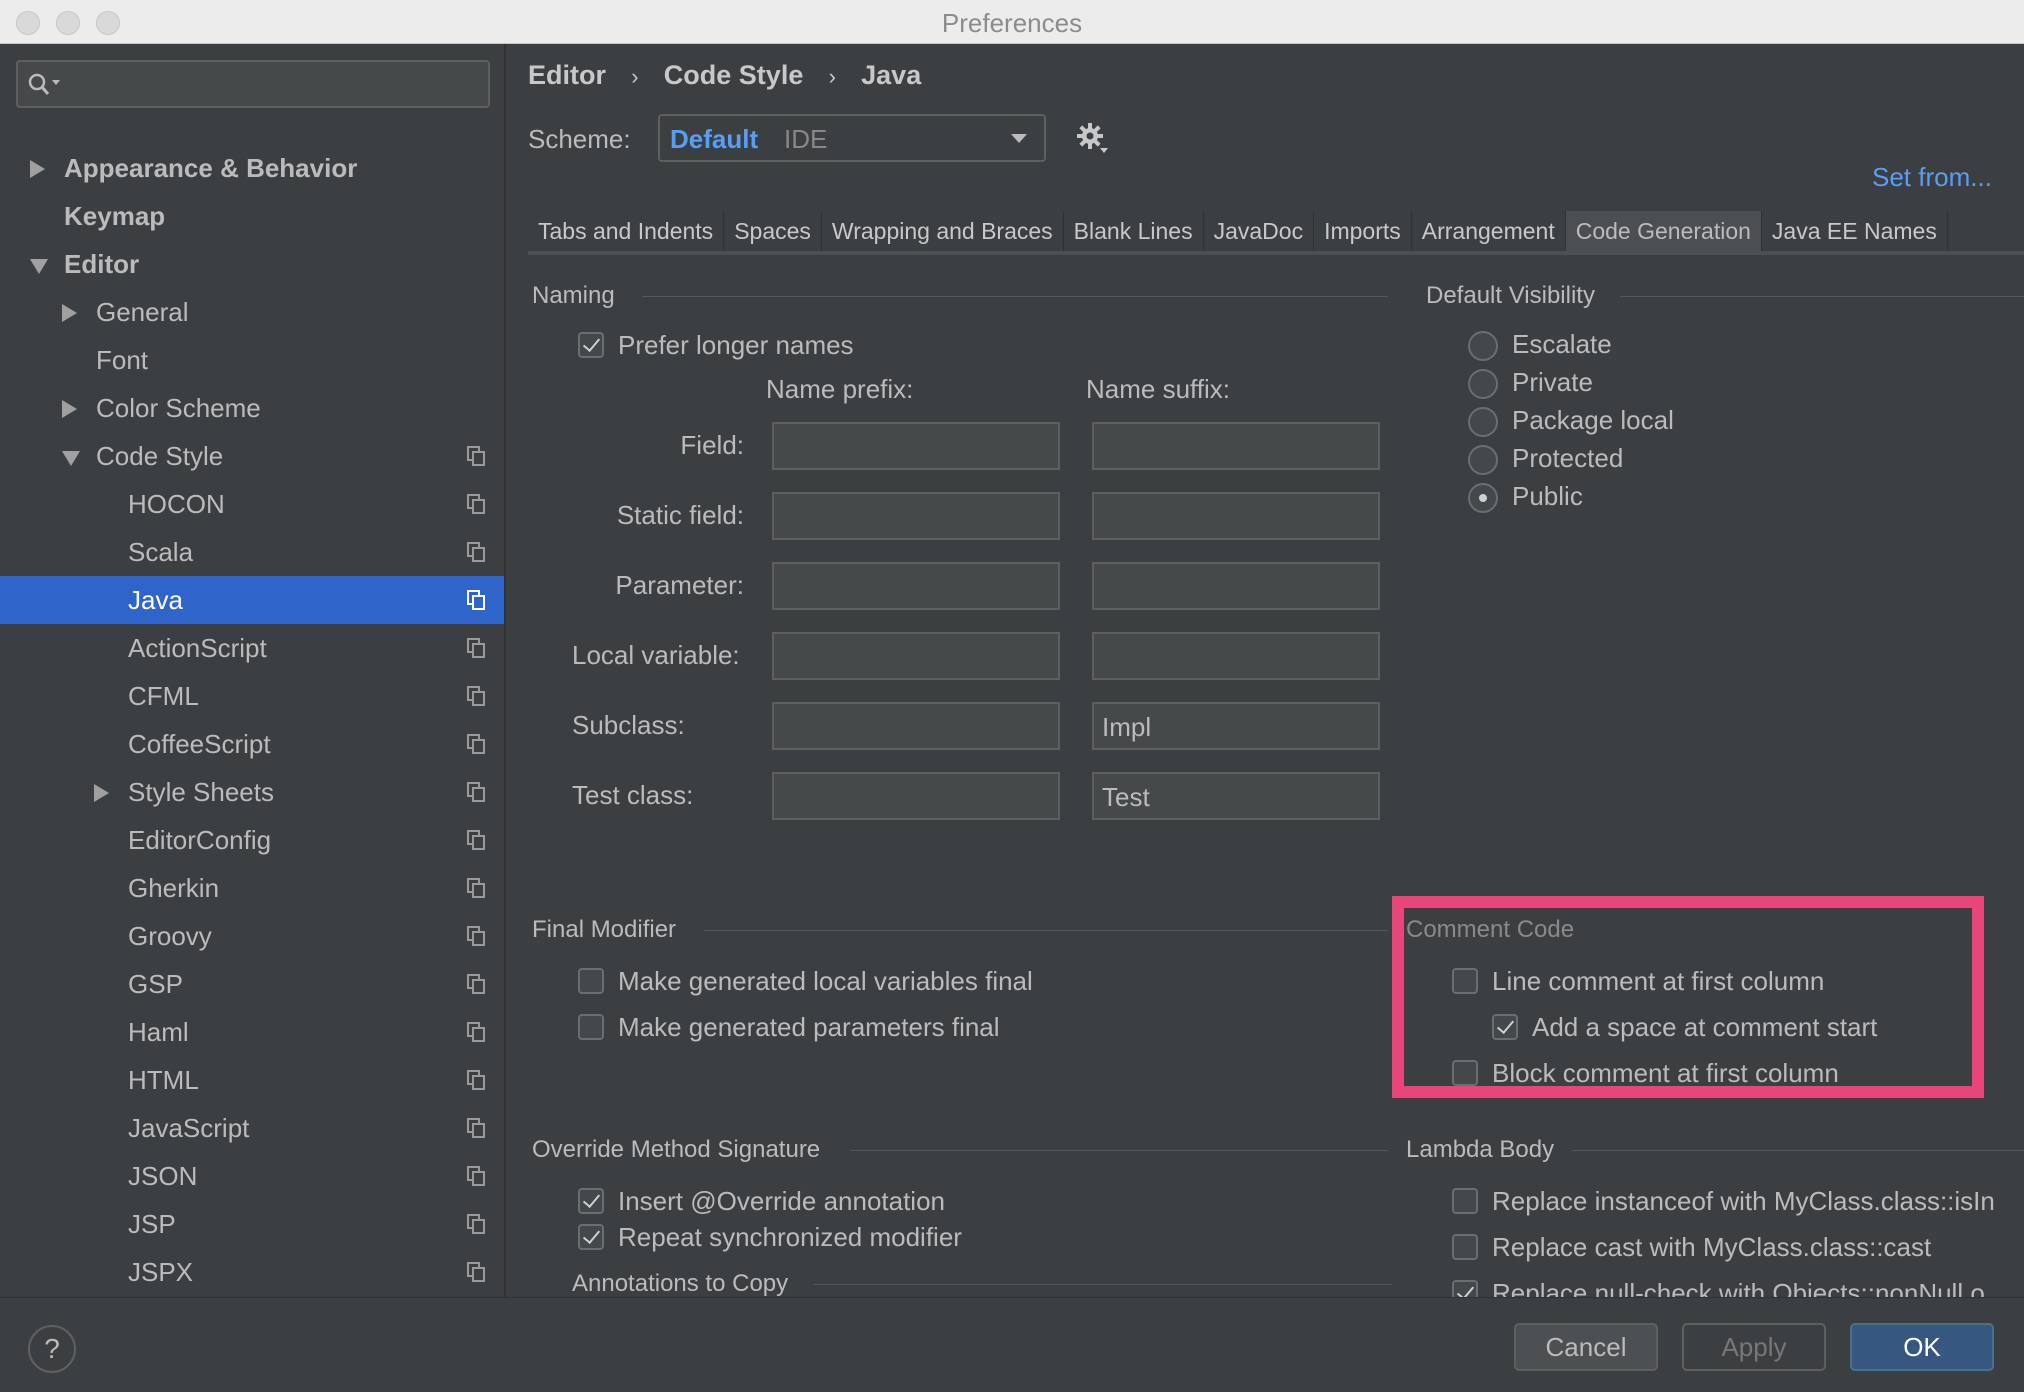 The width and height of the screenshot is (2024, 1392). I want to click on sidebar-item-groovy: Groovy, so click(252, 936).